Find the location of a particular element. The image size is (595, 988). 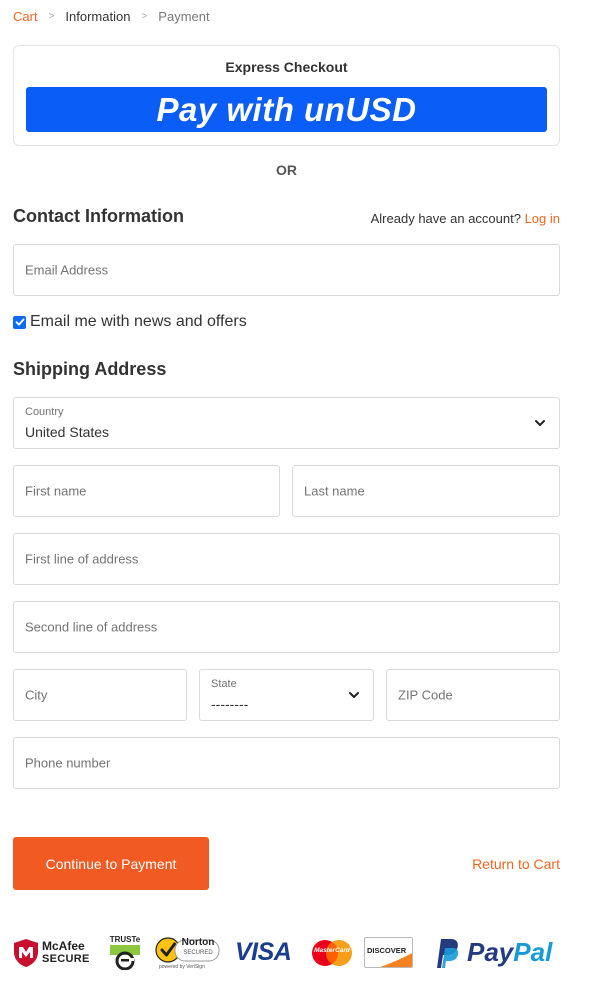

country-value: United States is located at coordinates (67, 432).